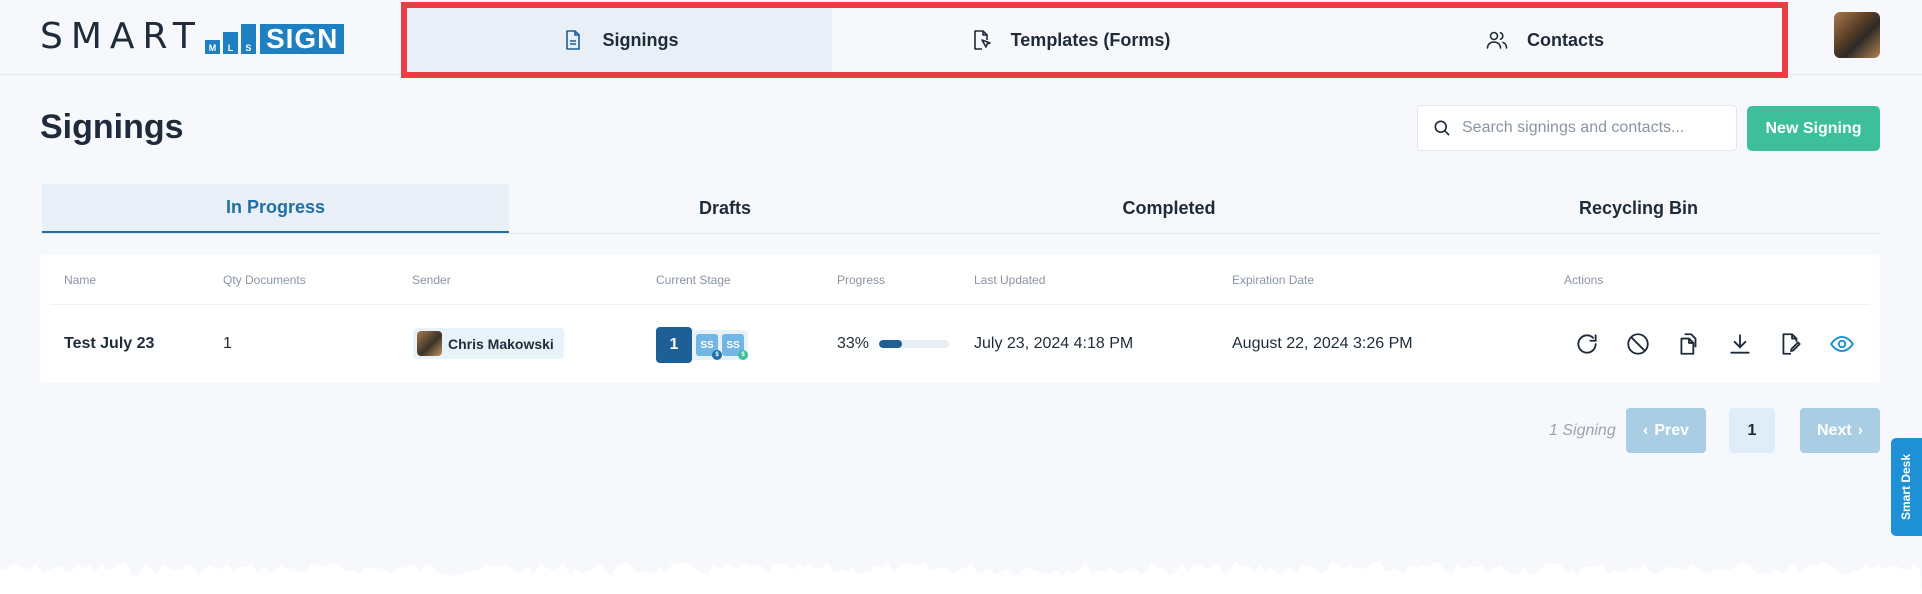  Describe the element at coordinates (1273, 280) in the screenshot. I see `column-header-expiration: Expiration Date` at that location.